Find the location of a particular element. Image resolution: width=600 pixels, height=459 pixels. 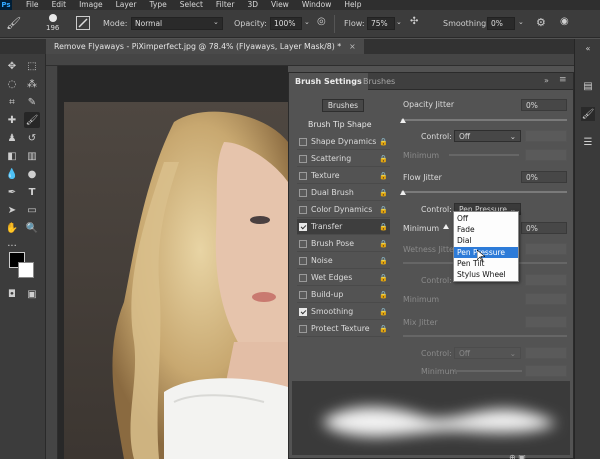

list-item-wet-edges: Wet Edges 🔒 is located at coordinates (343, 278).